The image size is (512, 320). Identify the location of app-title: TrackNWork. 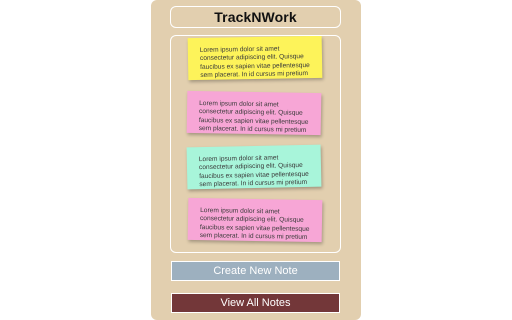
(255, 17).